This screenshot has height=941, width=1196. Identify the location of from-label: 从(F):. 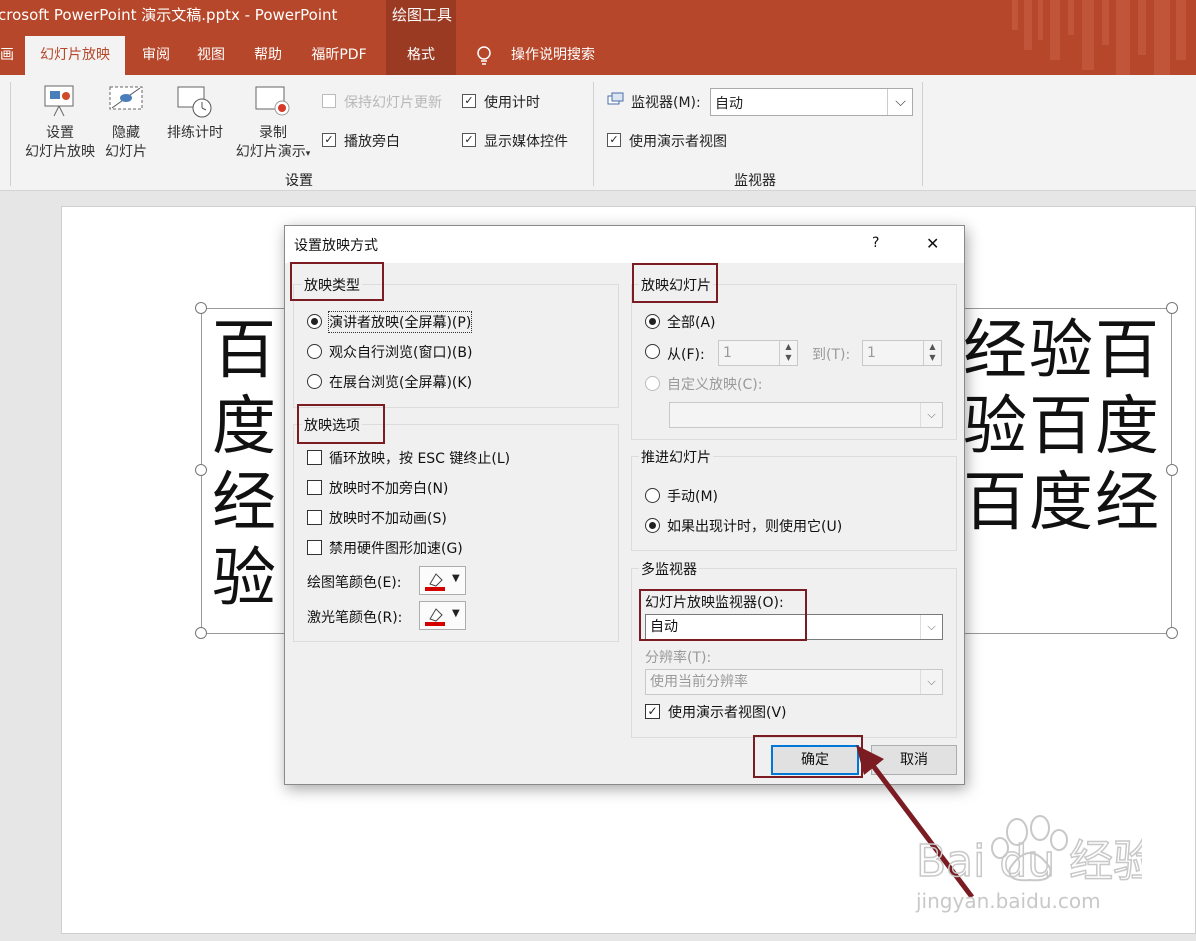
(686, 355).